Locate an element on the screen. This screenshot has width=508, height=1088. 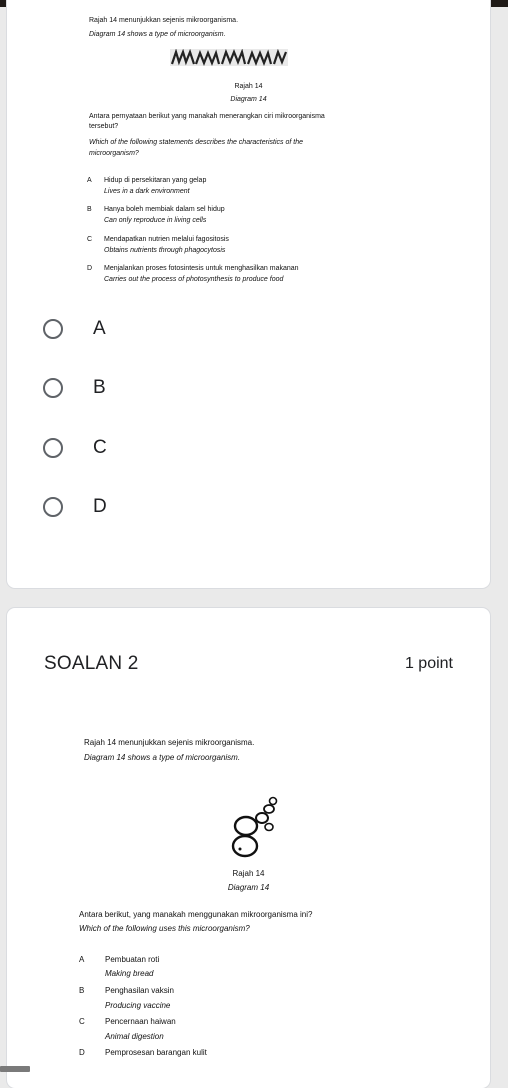
q2-choice-letter: C is located at coordinates (82, 1021).